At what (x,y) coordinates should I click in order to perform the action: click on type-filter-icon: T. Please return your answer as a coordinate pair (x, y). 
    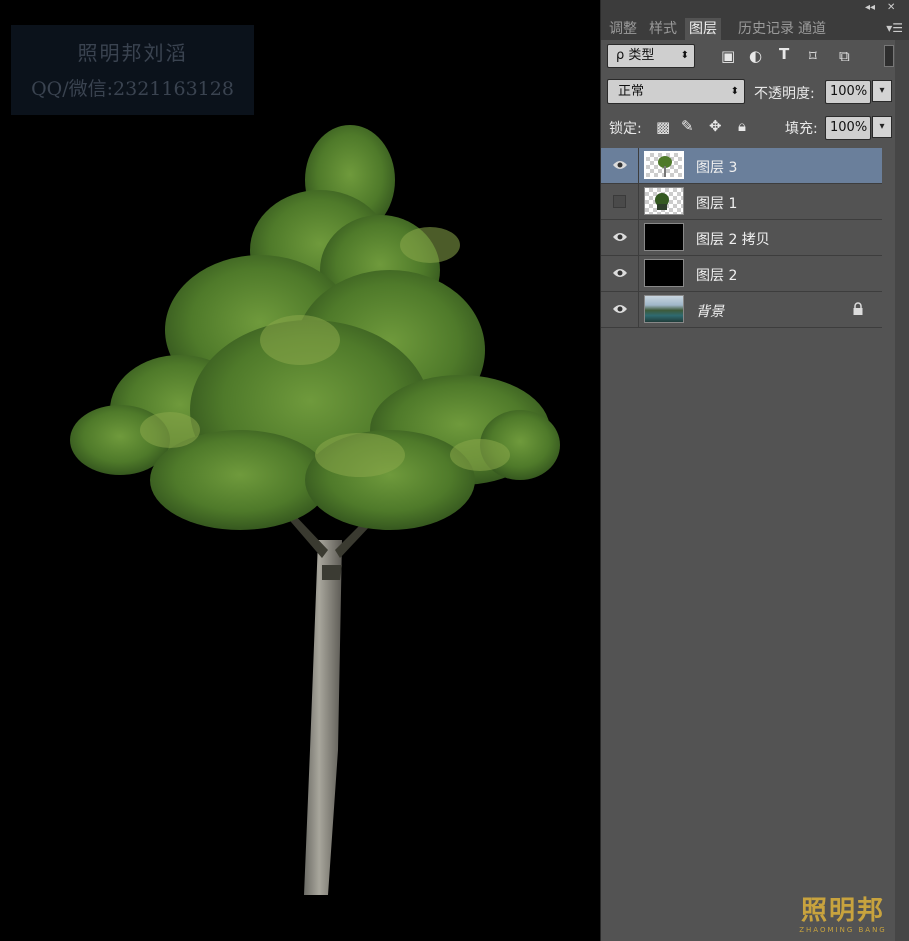
    Looking at the image, I should click on (784, 54).